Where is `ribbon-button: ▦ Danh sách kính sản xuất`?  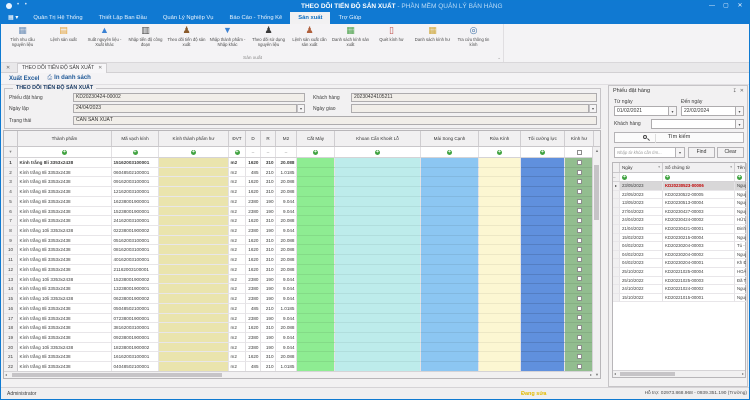 ribbon-button: ▦ Danh sách kính sản xuất is located at coordinates (350, 35).